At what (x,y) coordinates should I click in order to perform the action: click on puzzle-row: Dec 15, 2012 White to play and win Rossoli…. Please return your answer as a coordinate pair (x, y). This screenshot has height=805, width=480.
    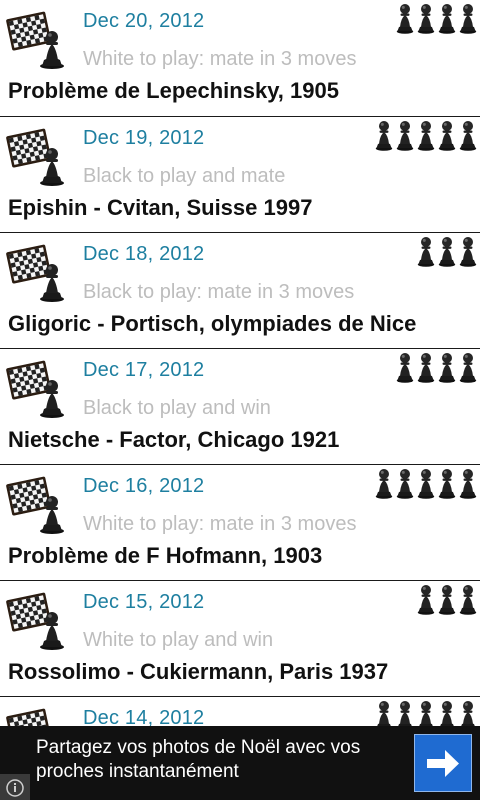
    Looking at the image, I should click on (240, 639).